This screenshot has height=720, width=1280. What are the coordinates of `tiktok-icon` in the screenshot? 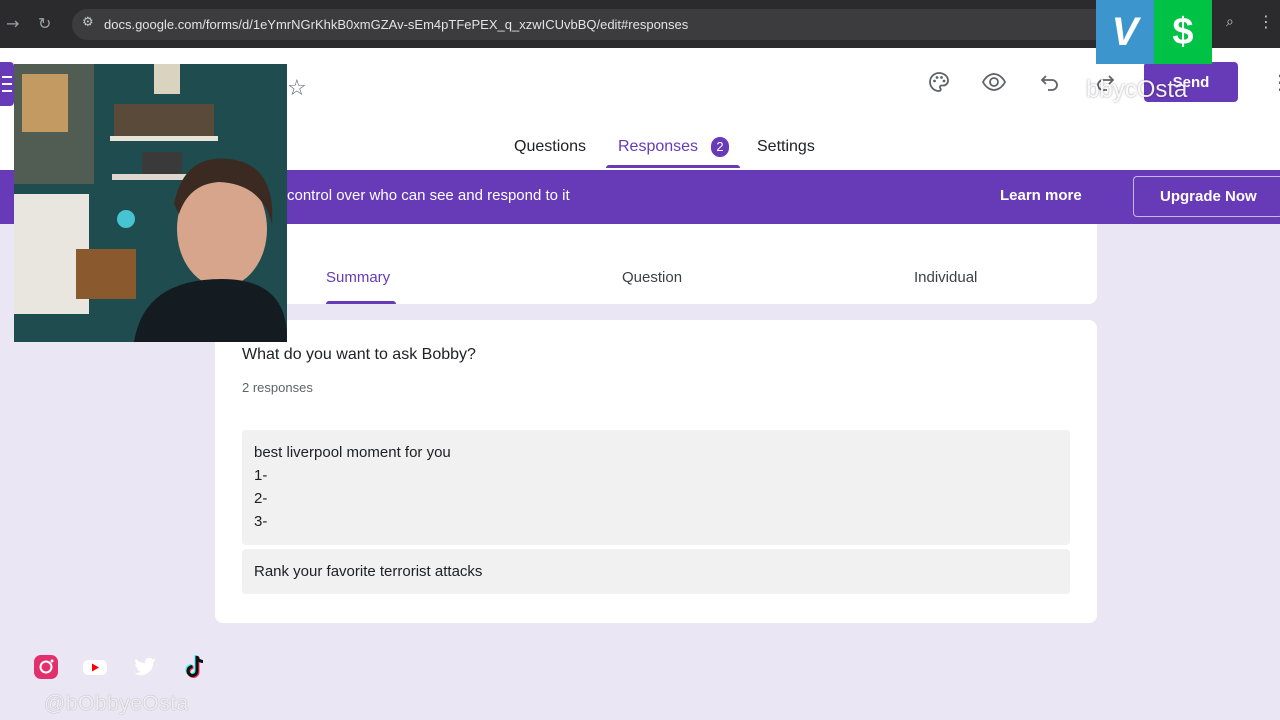 It's located at (195, 667).